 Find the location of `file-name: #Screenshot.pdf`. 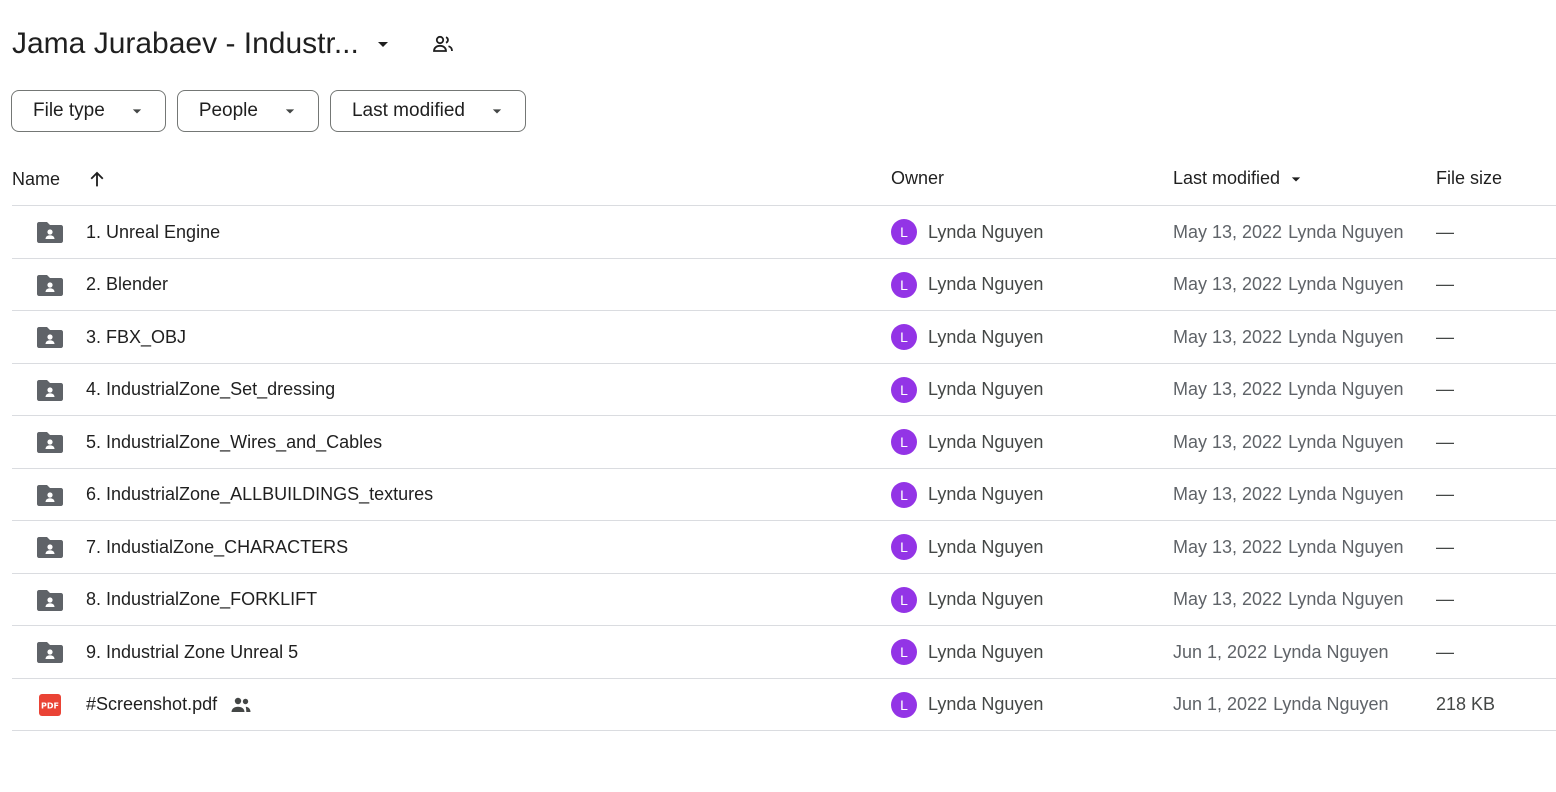

file-name: #Screenshot.pdf is located at coordinates (152, 704).